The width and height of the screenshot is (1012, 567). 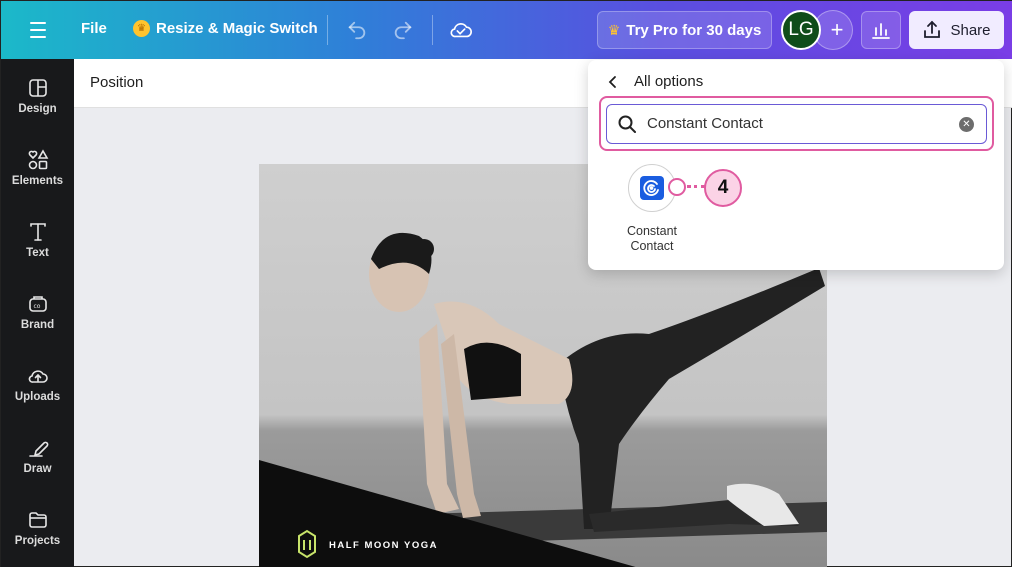 What do you see at coordinates (652, 246) in the screenshot?
I see `app-label-line: Contact` at bounding box center [652, 246].